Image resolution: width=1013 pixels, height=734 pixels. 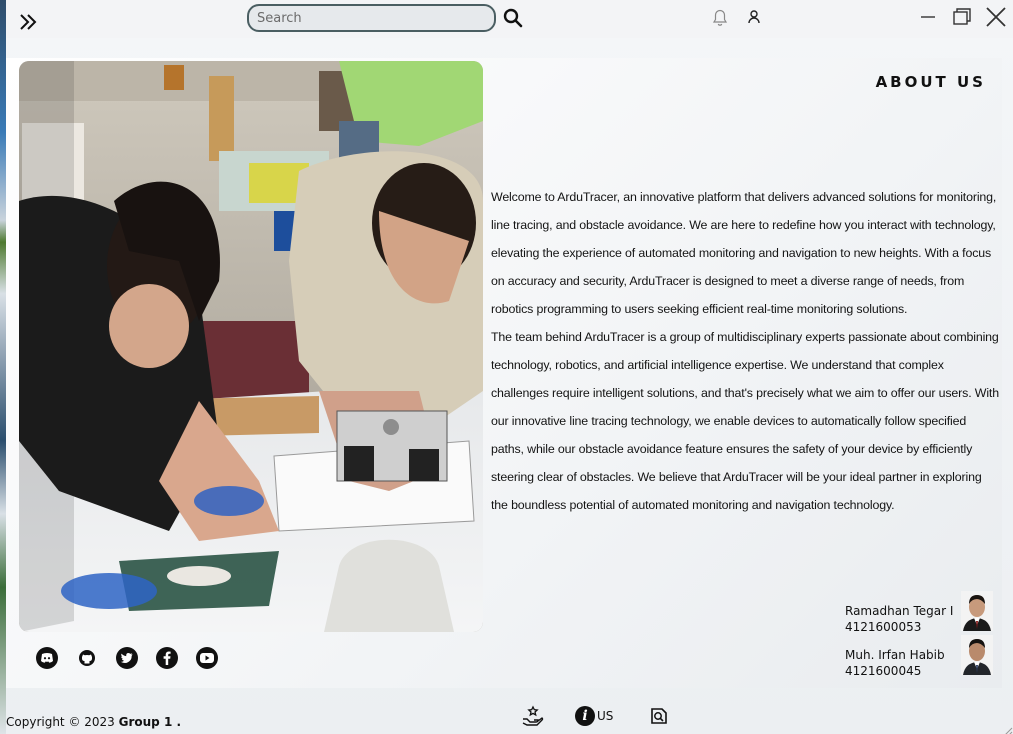 What do you see at coordinates (1007, 728) in the screenshot?
I see `resize-grip-icon` at bounding box center [1007, 728].